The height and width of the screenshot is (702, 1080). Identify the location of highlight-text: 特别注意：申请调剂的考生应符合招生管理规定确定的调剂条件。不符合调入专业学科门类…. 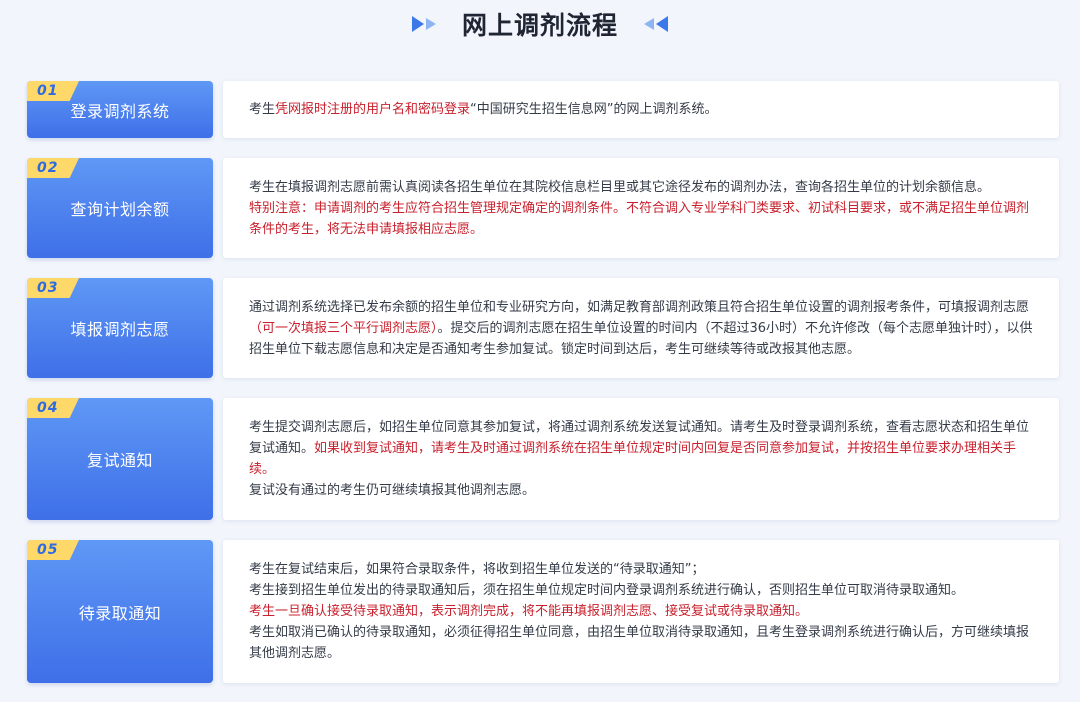
(639, 218).